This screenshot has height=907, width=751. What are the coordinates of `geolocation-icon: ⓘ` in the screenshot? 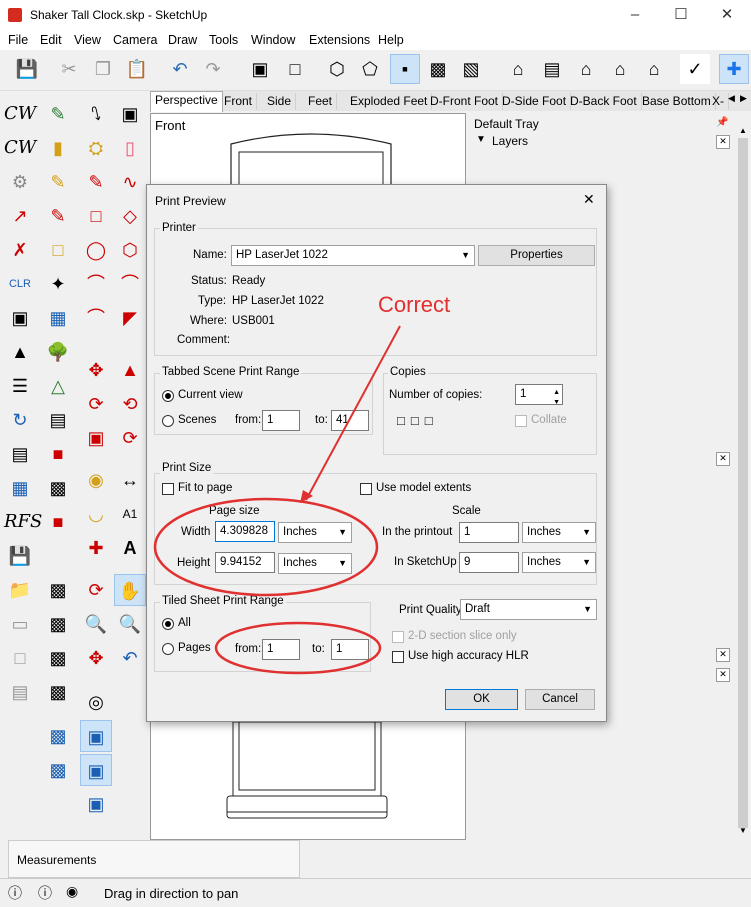 It's located at (15, 893).